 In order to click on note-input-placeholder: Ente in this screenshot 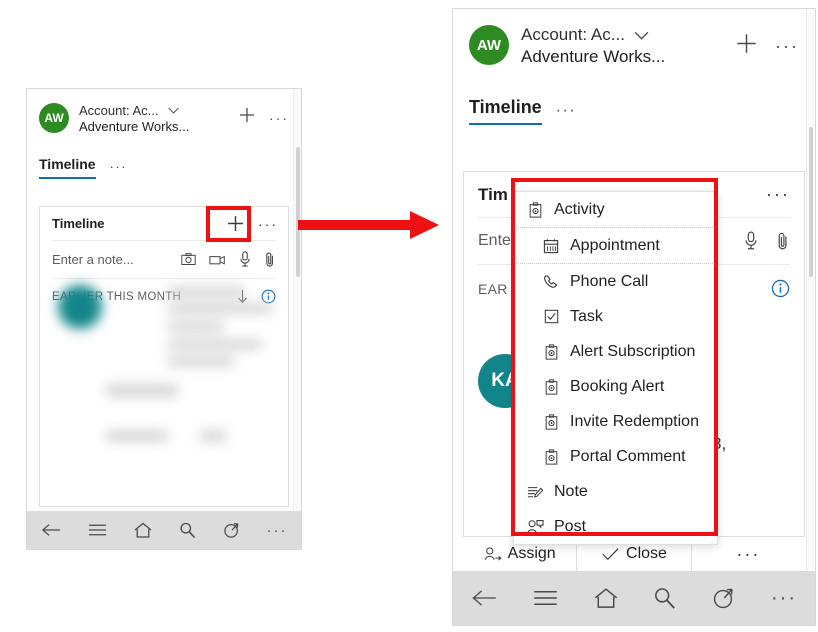, I will do `click(494, 240)`.